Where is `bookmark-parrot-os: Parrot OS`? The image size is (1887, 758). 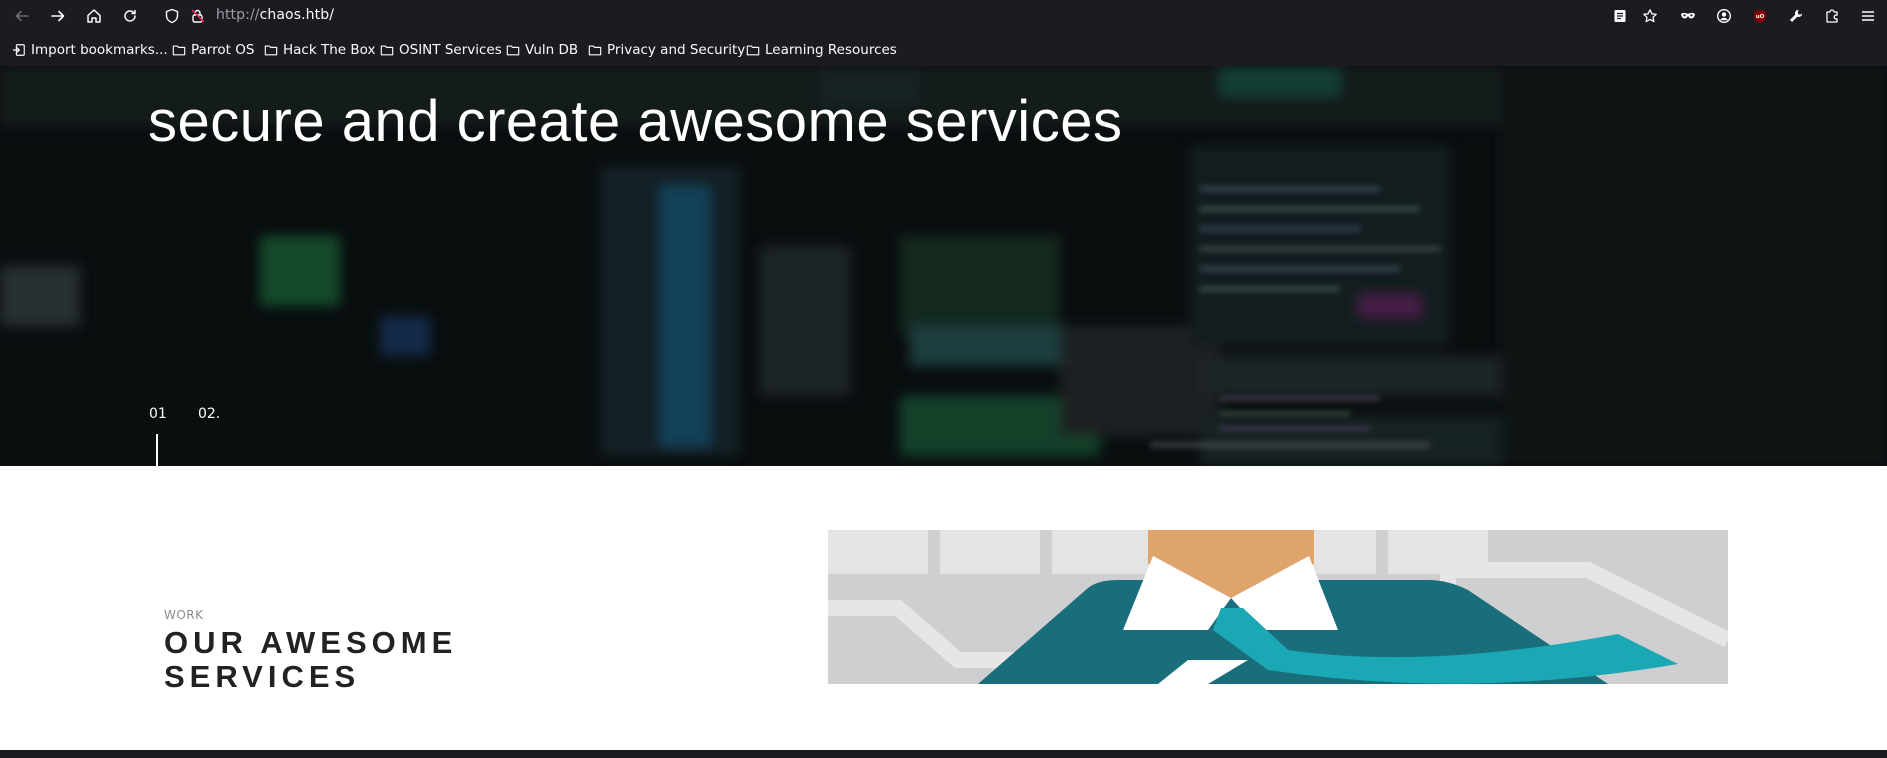 bookmark-parrot-os: Parrot OS is located at coordinates (213, 50).